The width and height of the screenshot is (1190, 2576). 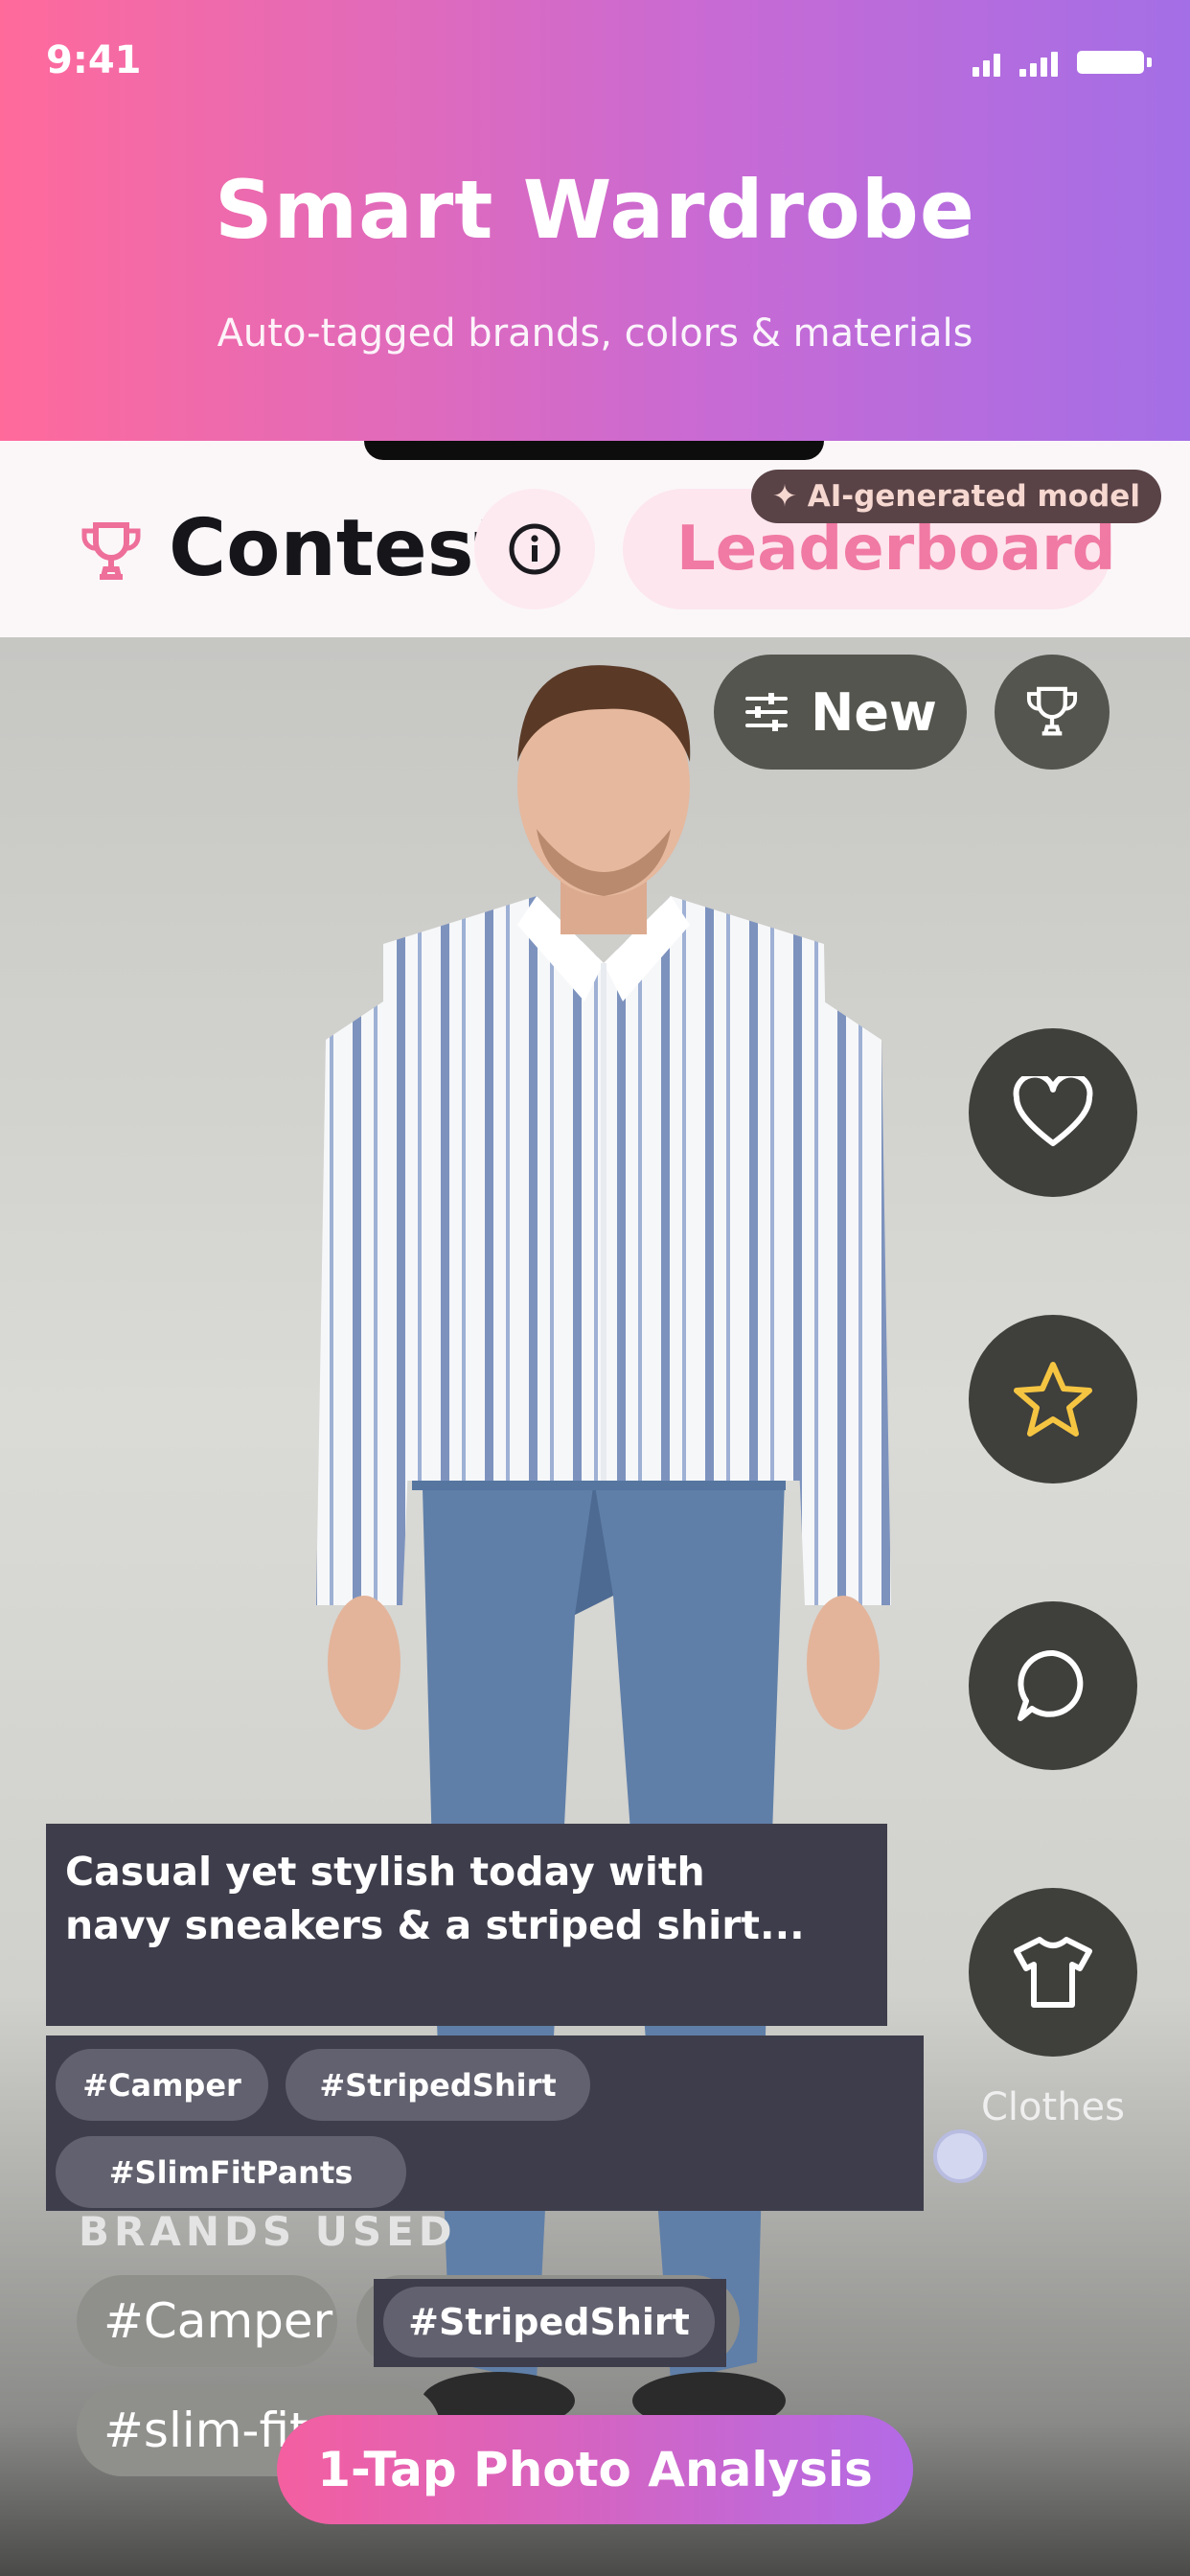 I want to click on caption-line: Casual yet stylish today with, so click(x=385, y=1872).